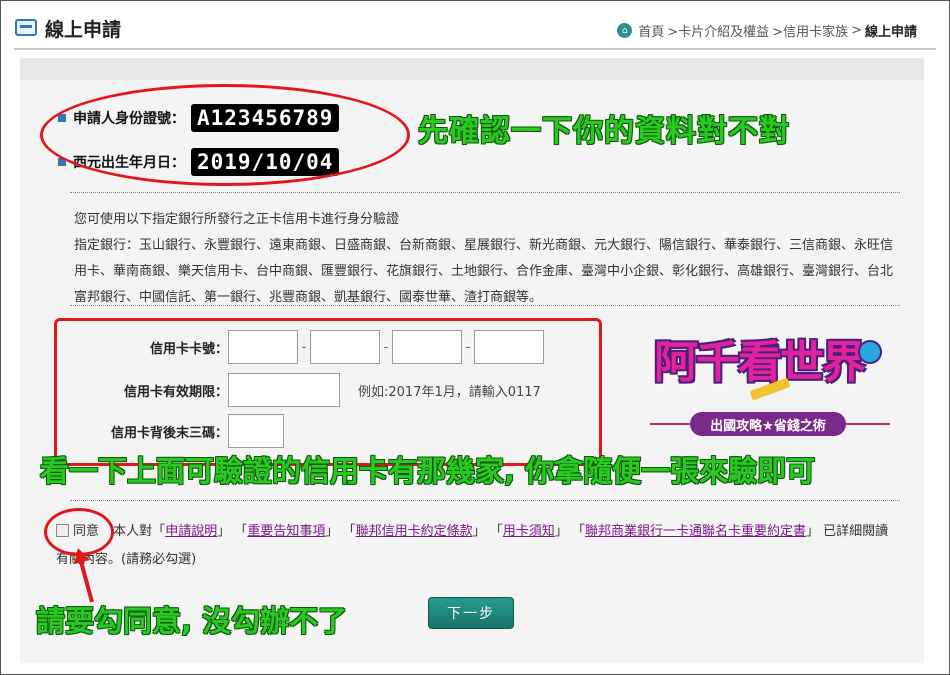 This screenshot has height=675, width=950. Describe the element at coordinates (428, 471) in the screenshot. I see `annotation-use-any-card: 看一下上面可驗證的信用卡有那幾家, 你拿隨便一張來驗即可` at that location.